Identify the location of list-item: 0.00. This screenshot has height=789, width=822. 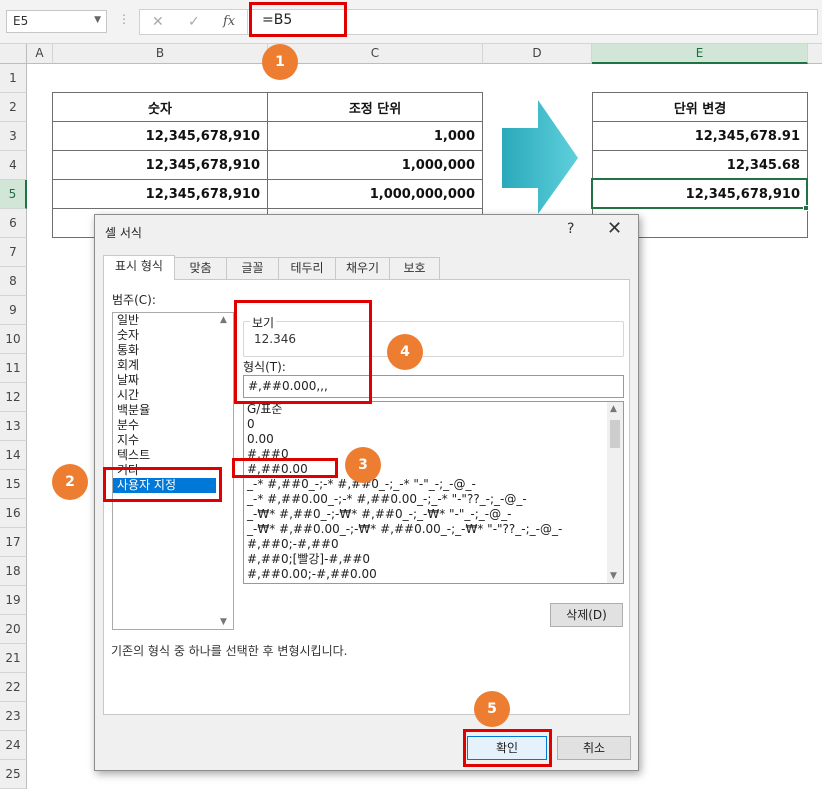
(425, 439).